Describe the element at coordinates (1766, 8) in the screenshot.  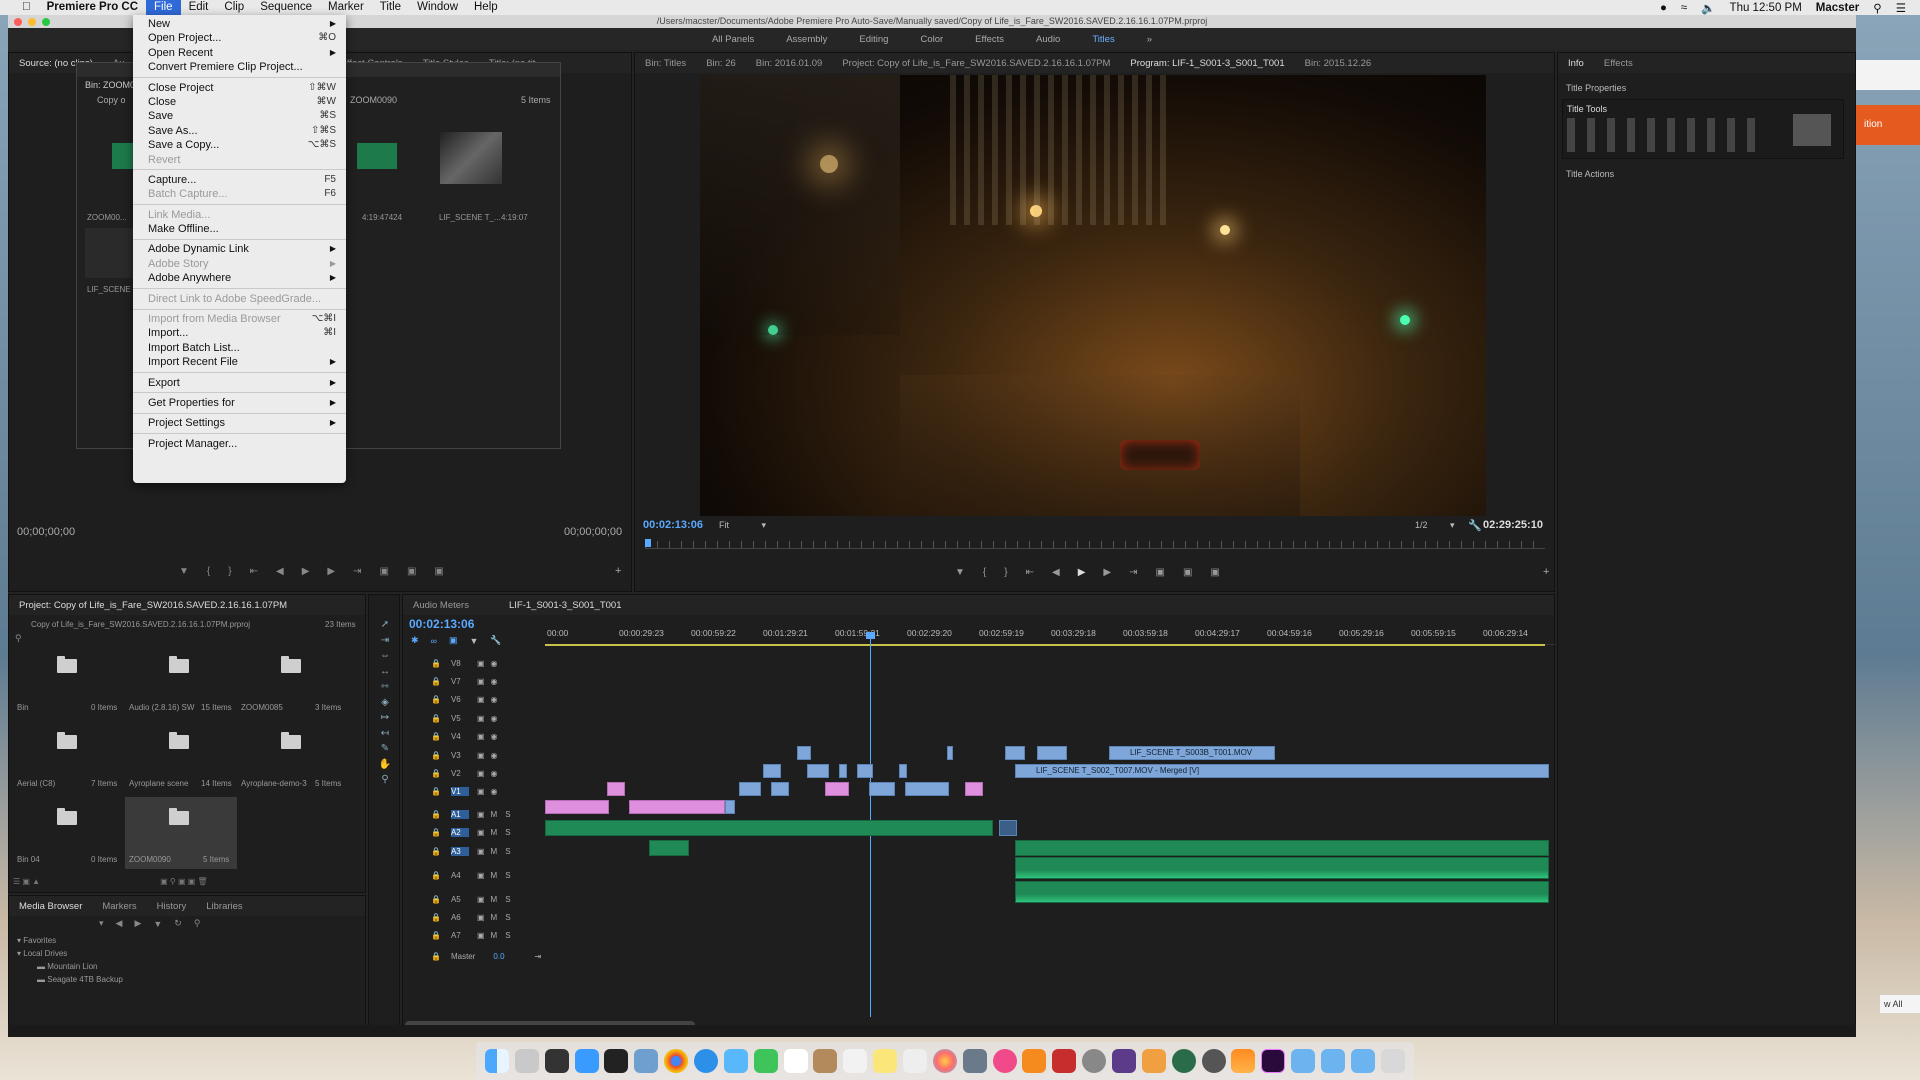
I see `clock: Thu 12:50 PM` at that location.